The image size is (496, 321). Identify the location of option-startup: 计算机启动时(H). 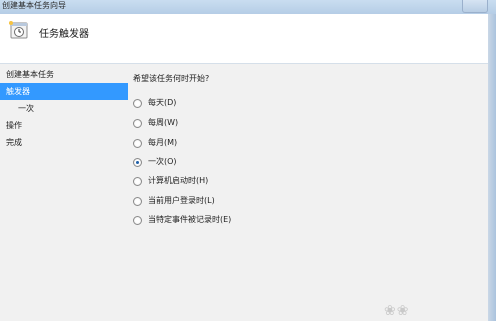
(170, 181).